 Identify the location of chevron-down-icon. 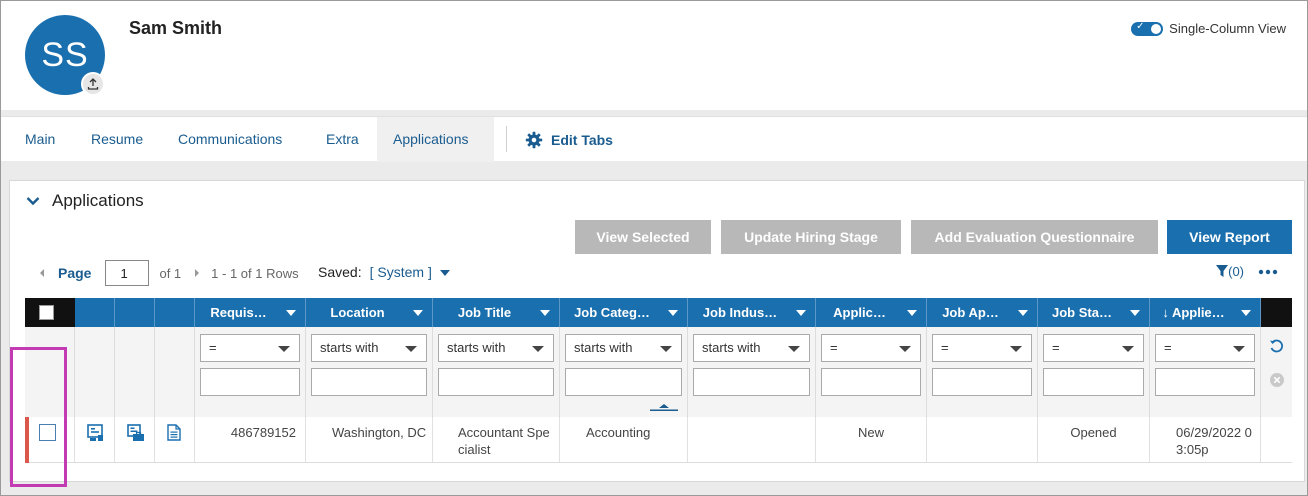
(33, 201).